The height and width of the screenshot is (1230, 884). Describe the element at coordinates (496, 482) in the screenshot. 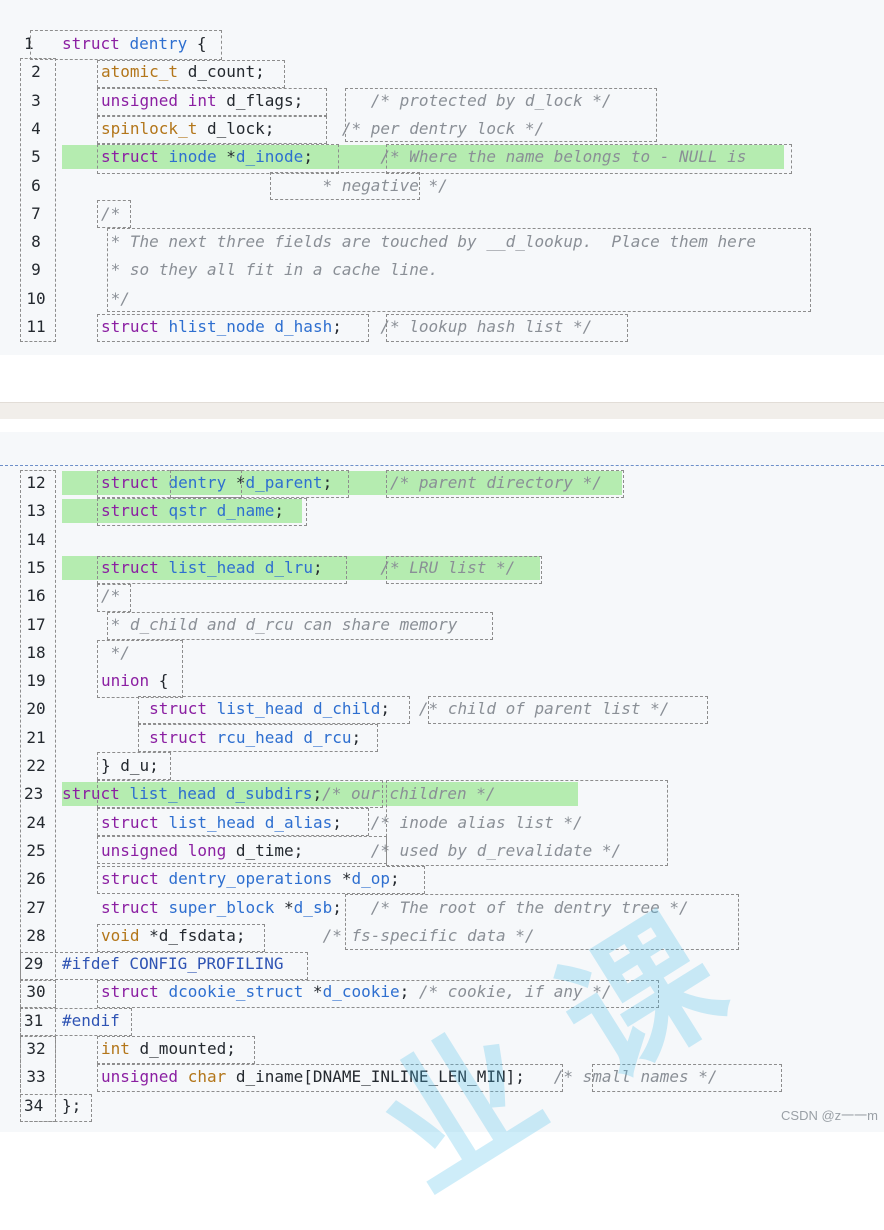

I see `code-token: /* parent directory */` at that location.